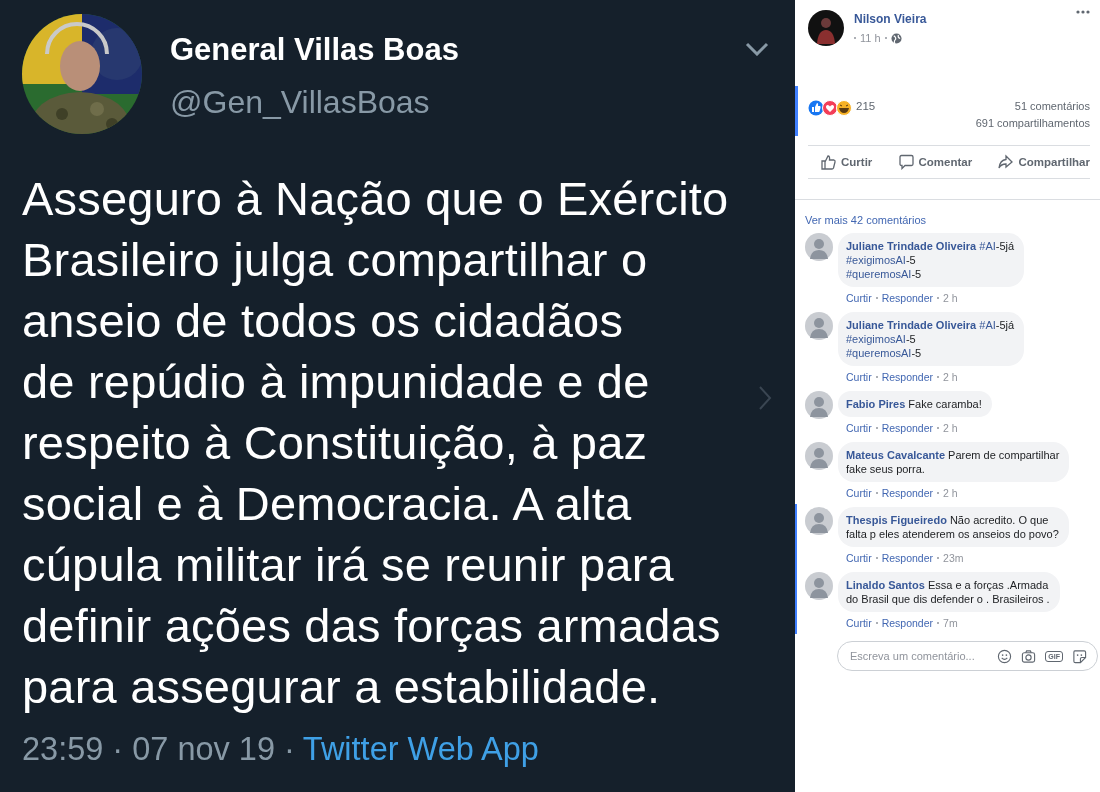 The height and width of the screenshot is (792, 1100). What do you see at coordinates (158, 749) in the screenshot?
I see `tweet-timestamp: 23:59 · 07 nov 19 ·` at bounding box center [158, 749].